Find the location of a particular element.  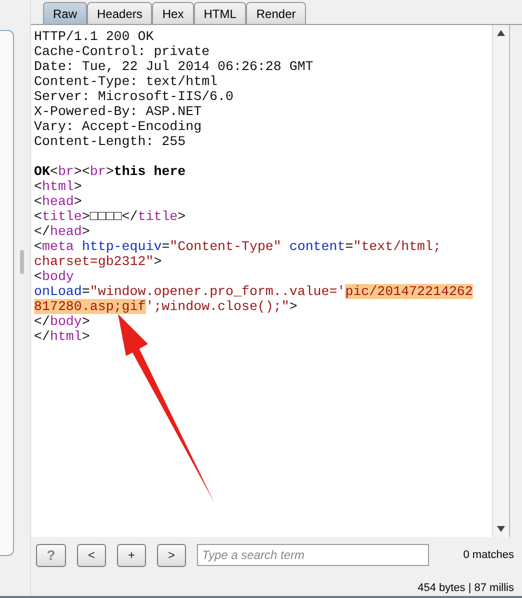

tab: Headers is located at coordinates (119, 13).